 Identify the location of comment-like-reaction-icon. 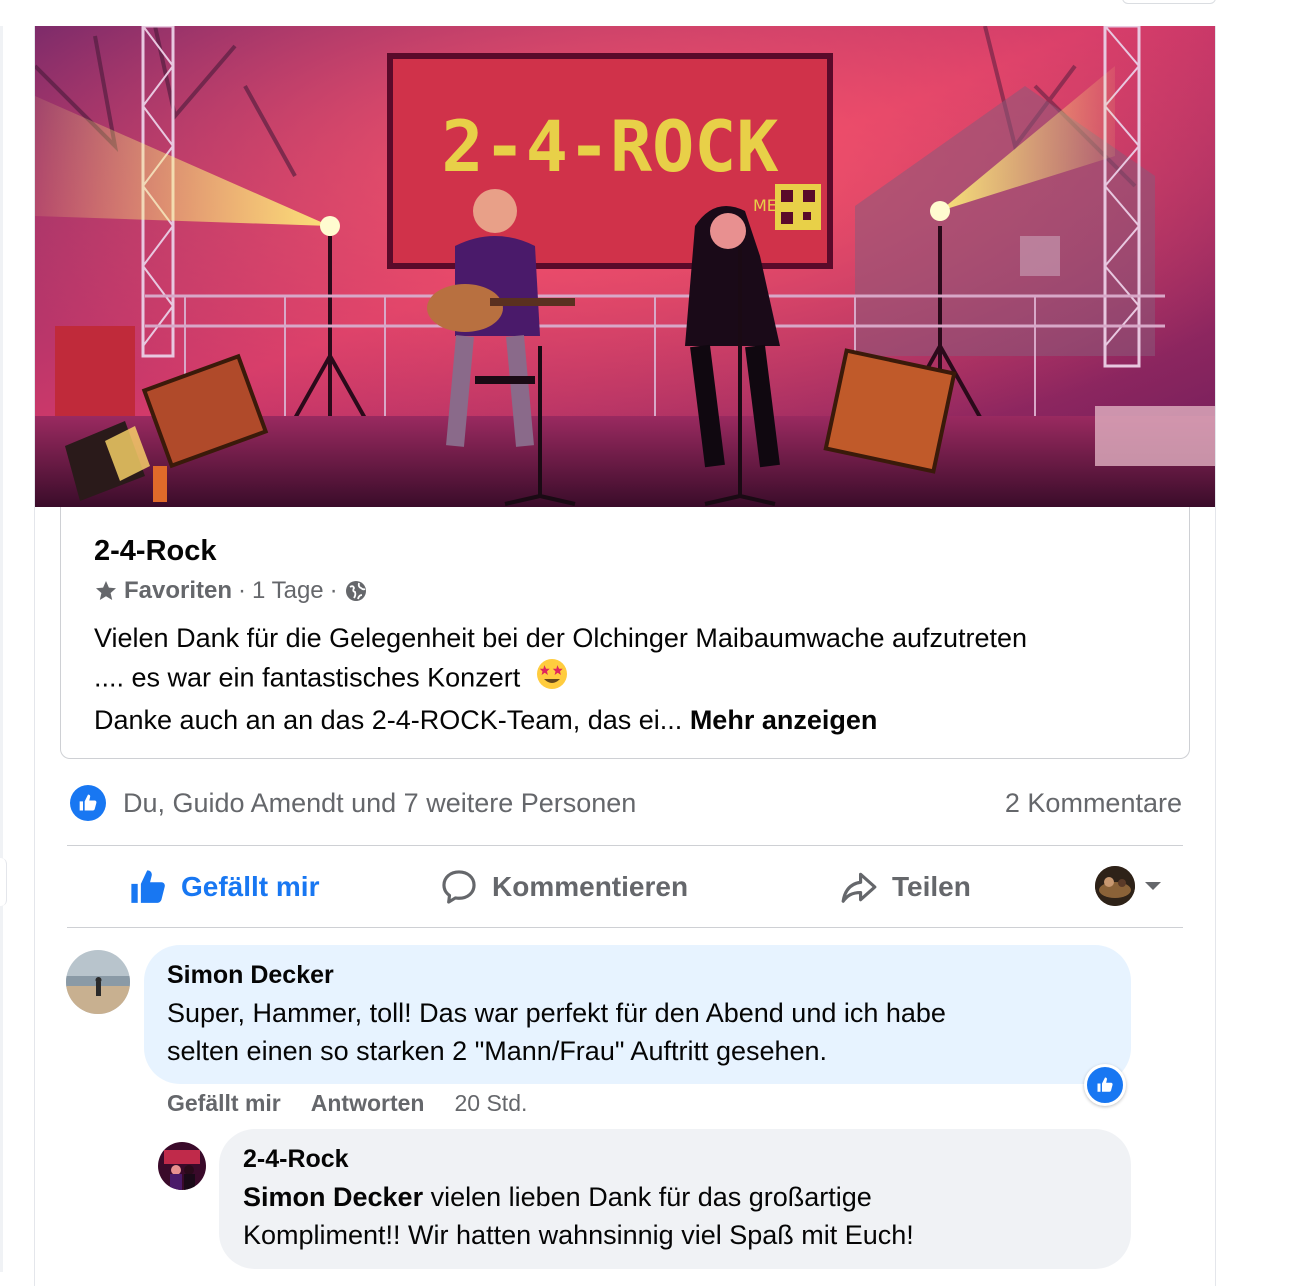
(1105, 1085).